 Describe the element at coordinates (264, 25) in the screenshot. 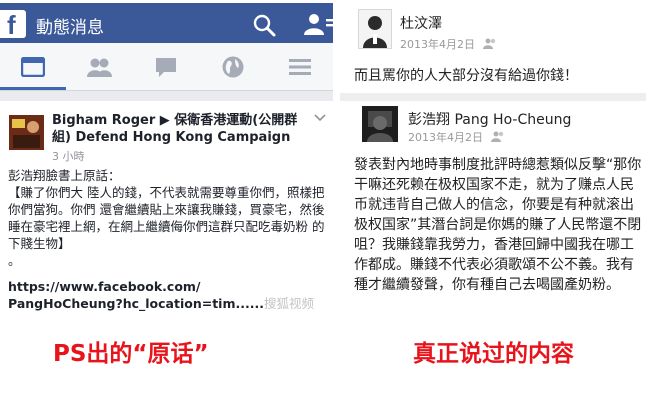

I see `search-icon` at that location.